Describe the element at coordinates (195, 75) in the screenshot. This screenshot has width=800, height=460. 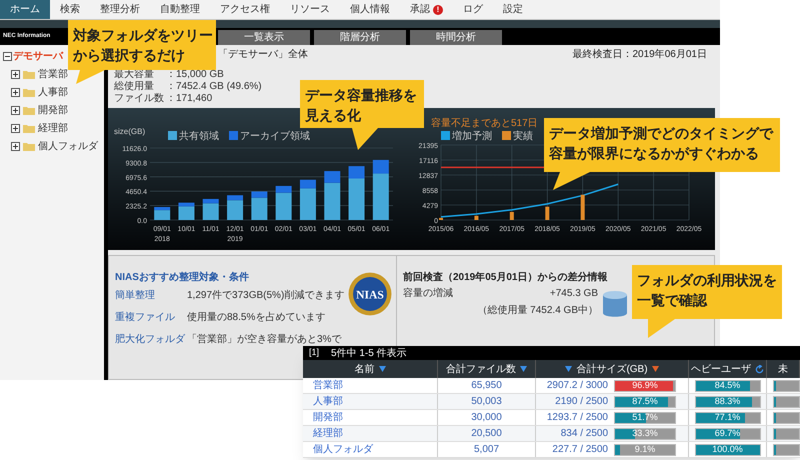
I see `stat-value: ：15,000 GB` at that location.